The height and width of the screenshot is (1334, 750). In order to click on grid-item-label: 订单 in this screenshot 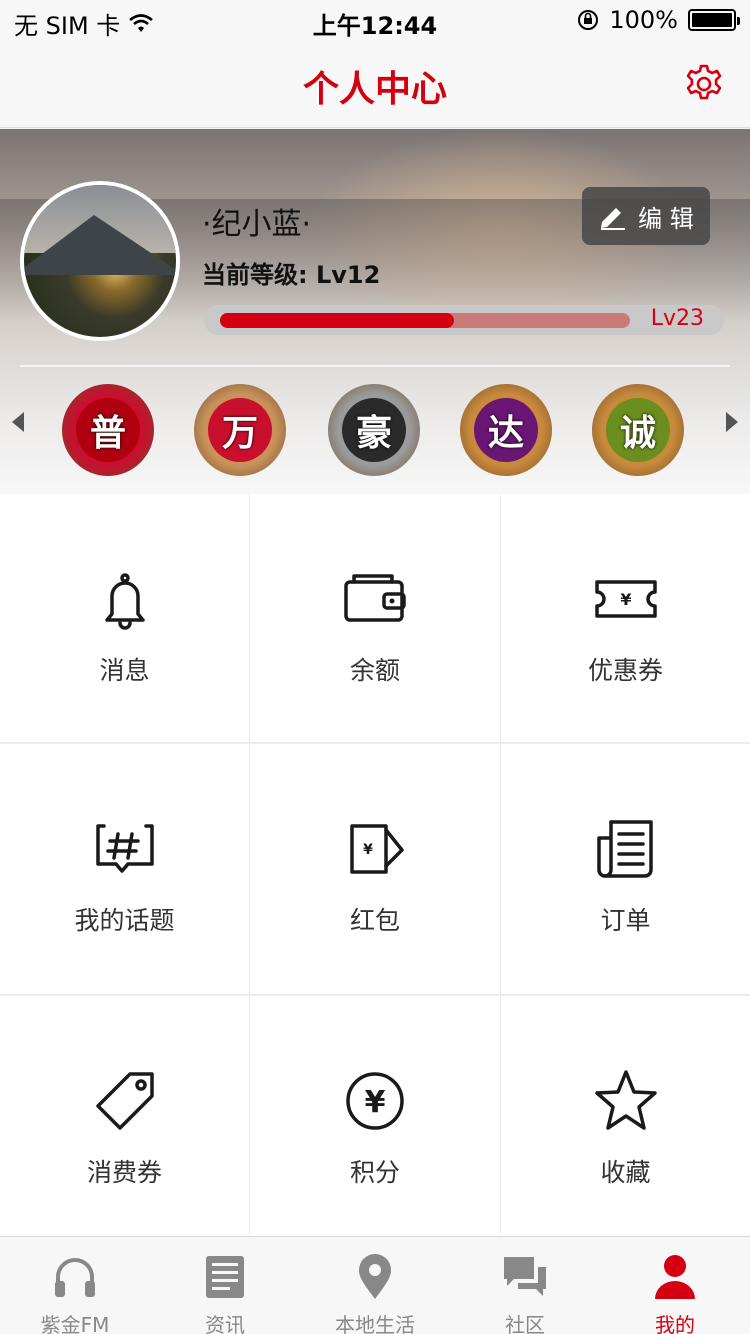, I will do `click(625, 920)`.